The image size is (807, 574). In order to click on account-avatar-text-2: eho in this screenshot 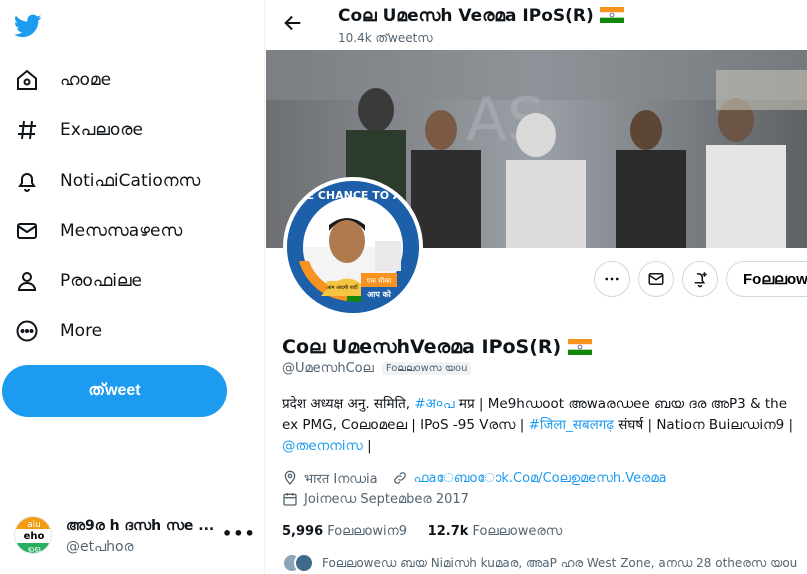, I will do `click(34, 536)`.